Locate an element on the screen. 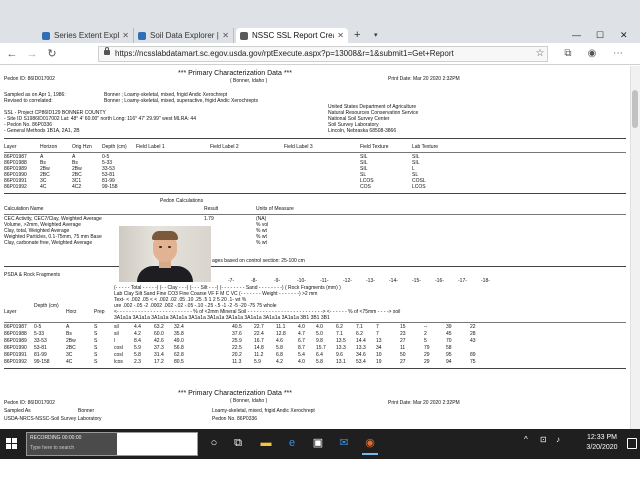 The width and height of the screenshot is (640, 480). psda-cell: 70 is located at coordinates (449, 341).